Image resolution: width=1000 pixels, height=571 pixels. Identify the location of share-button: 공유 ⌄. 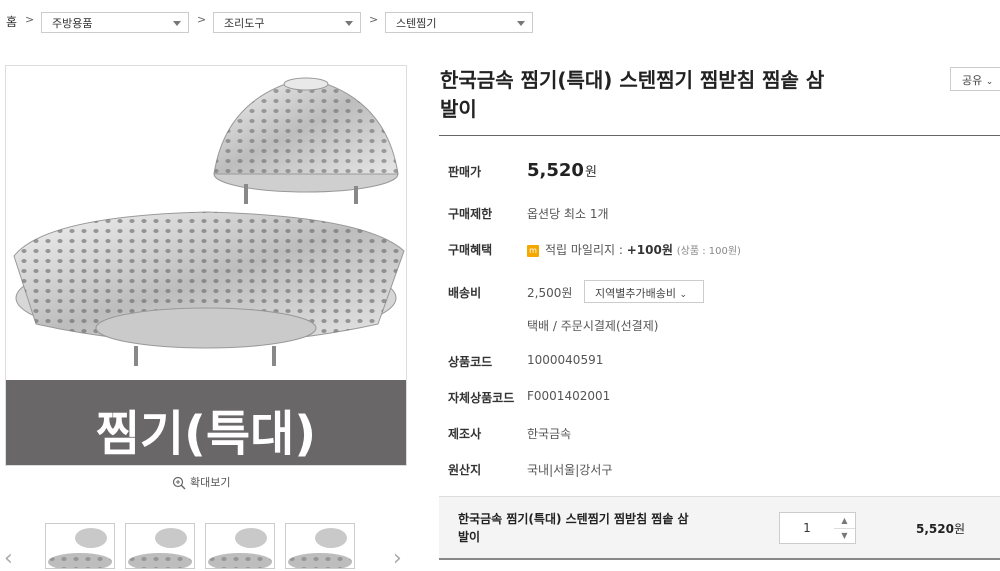
(975, 79).